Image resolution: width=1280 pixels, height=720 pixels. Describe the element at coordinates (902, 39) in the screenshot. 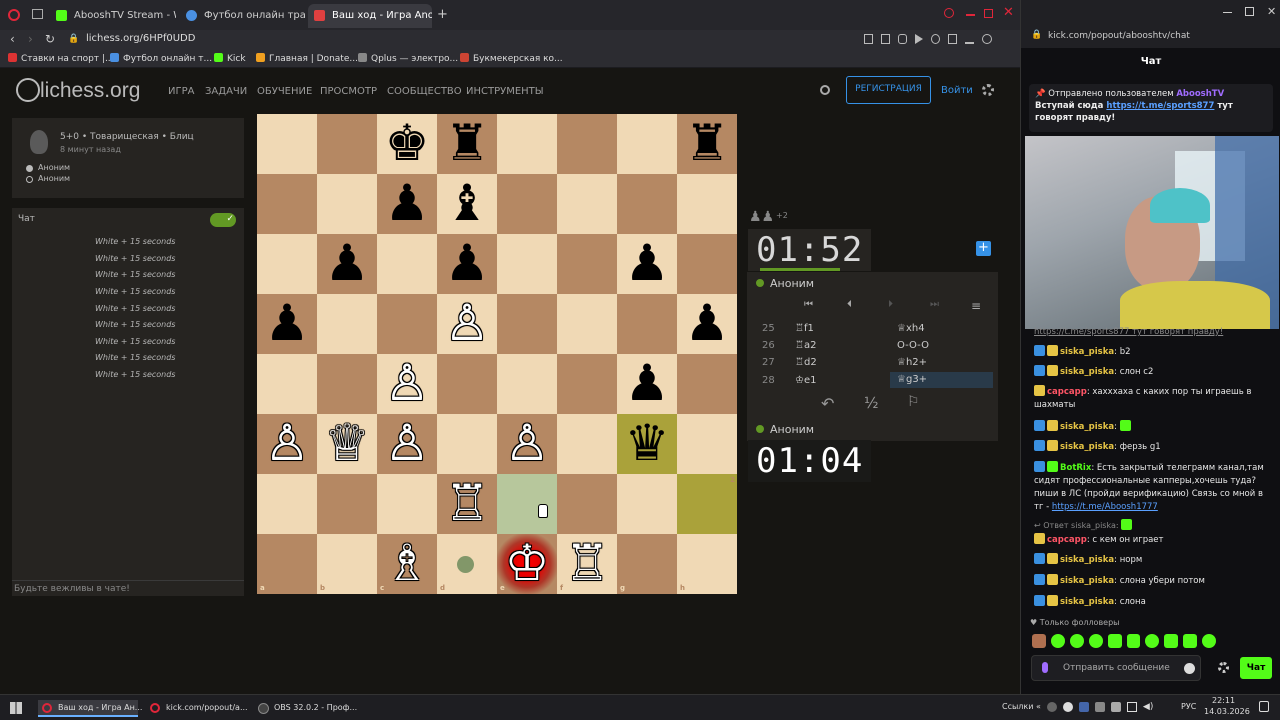

I see `shield-icon` at that location.